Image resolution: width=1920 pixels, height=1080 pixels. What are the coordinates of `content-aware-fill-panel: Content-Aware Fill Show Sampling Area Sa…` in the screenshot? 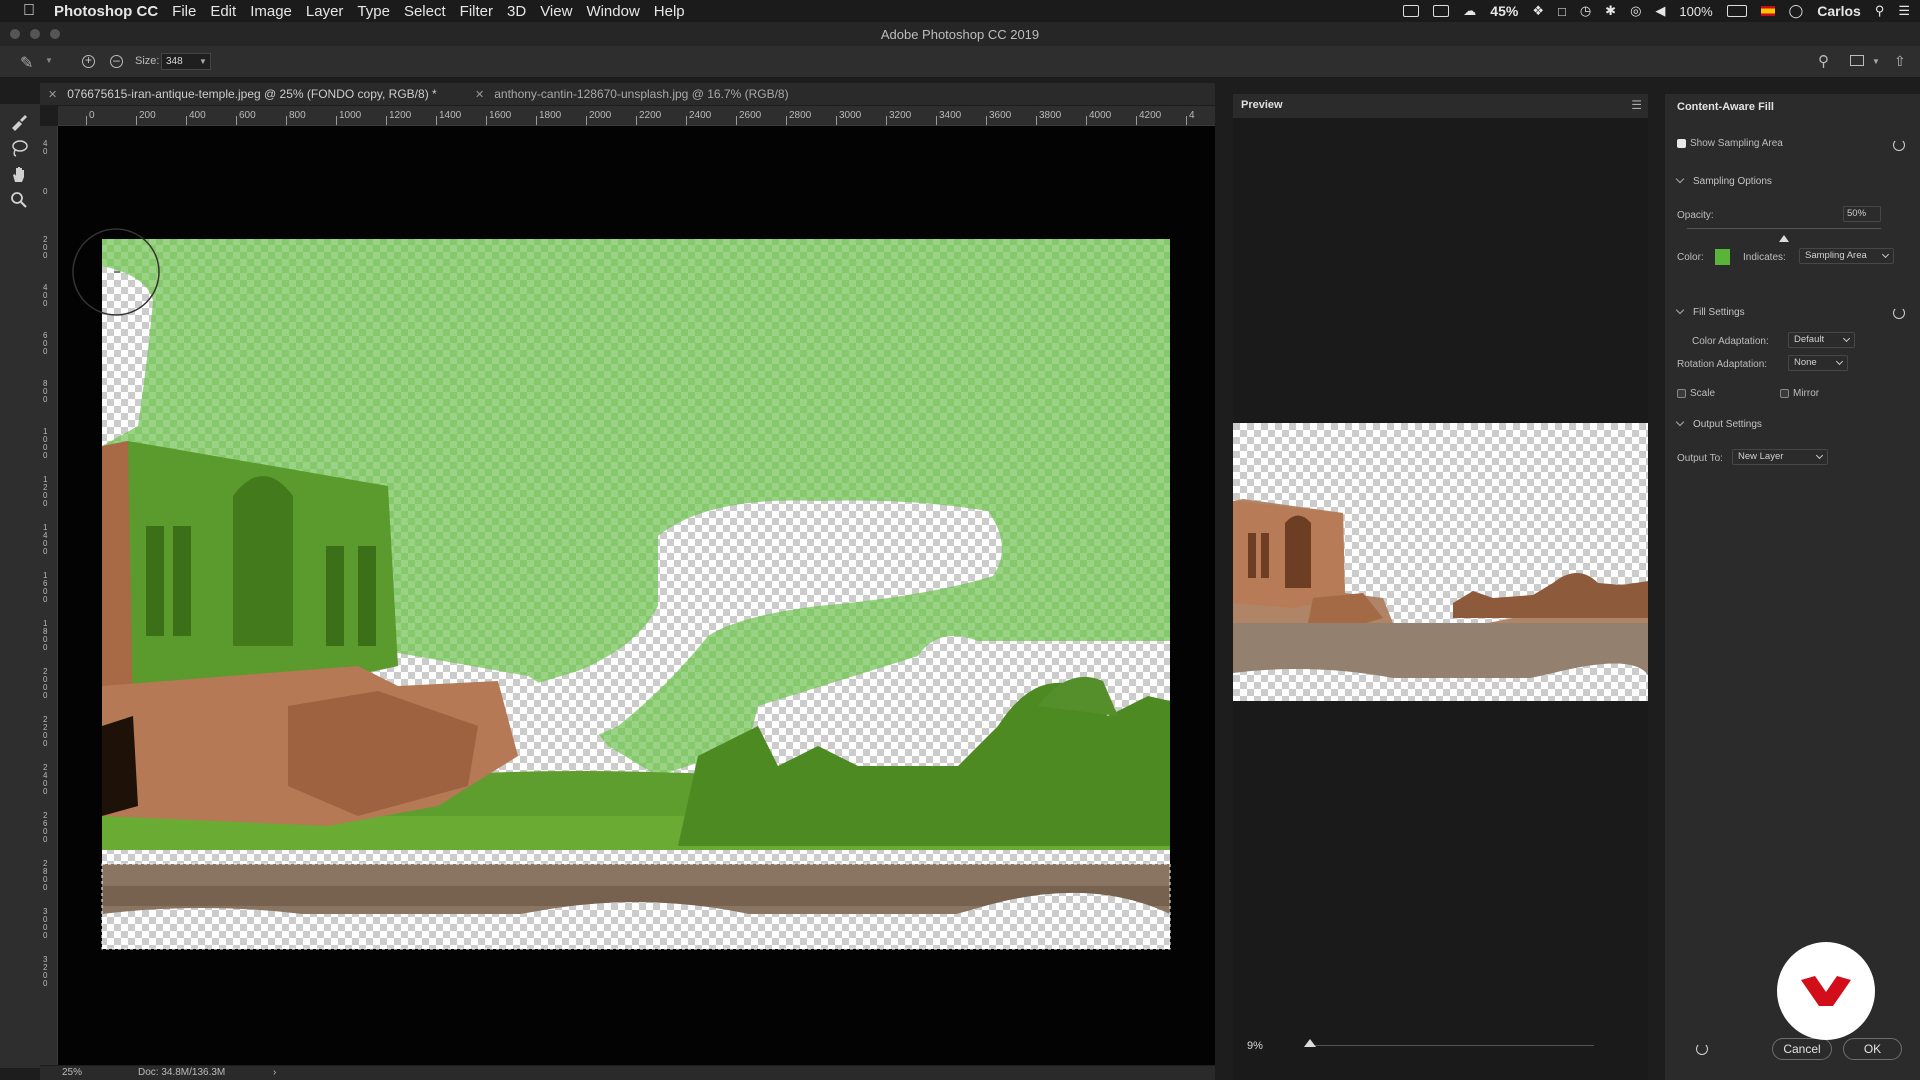 It's located at (1792, 587).